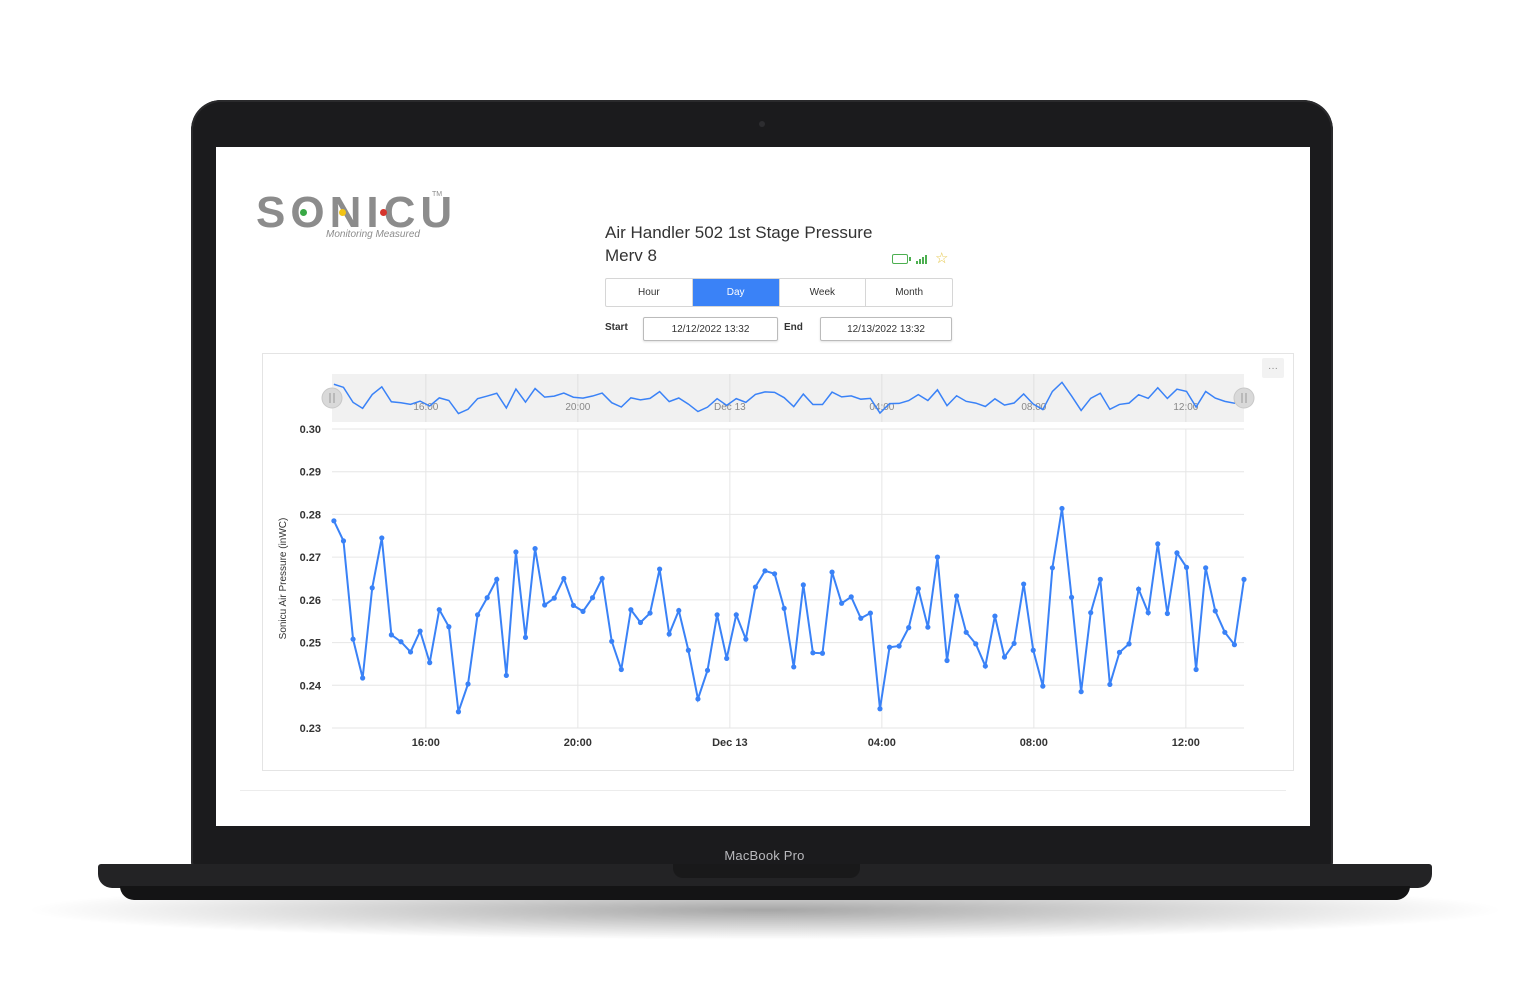 This screenshot has height=1005, width=1529. What do you see at coordinates (310, 601) in the screenshot?
I see `y-tick-label: 0.26` at bounding box center [310, 601].